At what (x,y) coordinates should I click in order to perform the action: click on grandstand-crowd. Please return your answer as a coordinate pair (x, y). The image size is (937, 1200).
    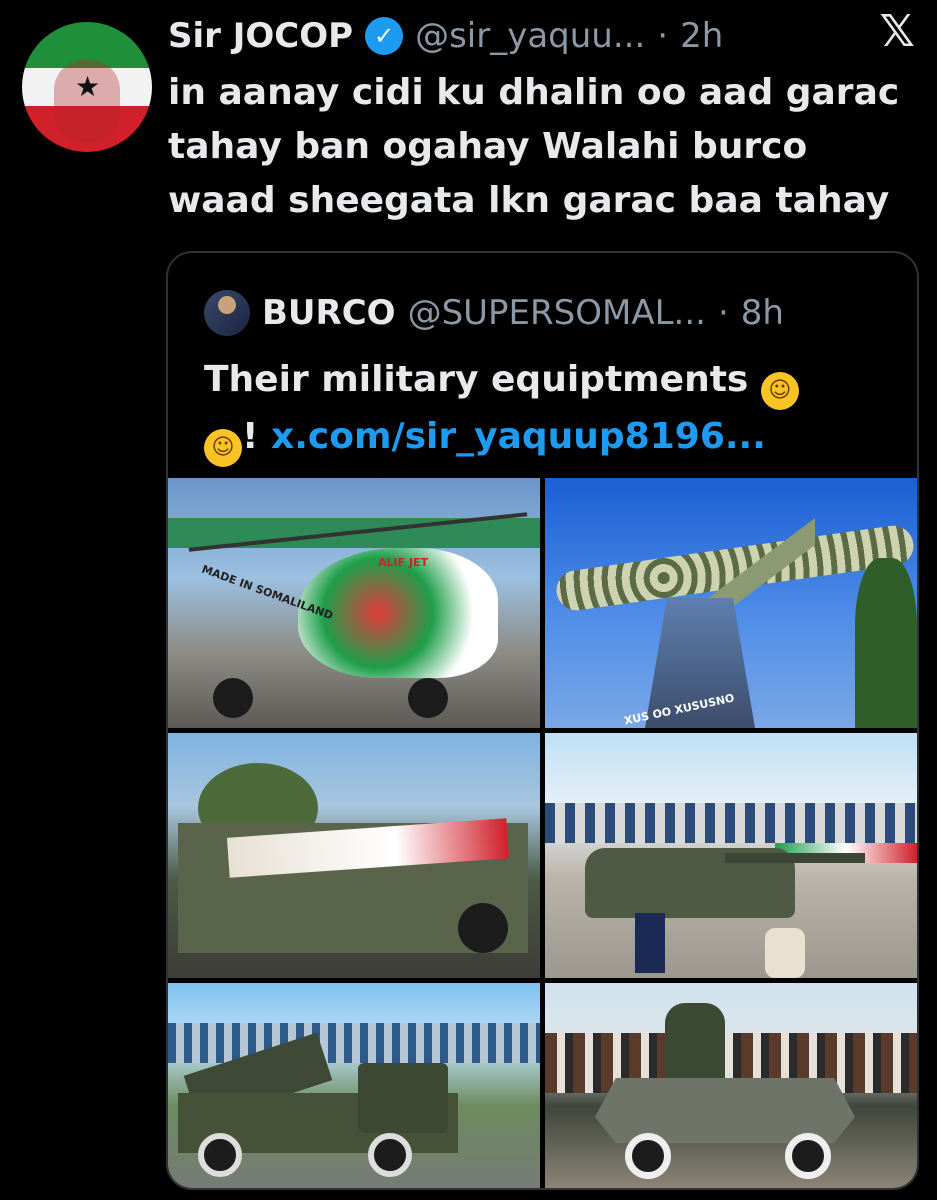
    Looking at the image, I should click on (354, 1043).